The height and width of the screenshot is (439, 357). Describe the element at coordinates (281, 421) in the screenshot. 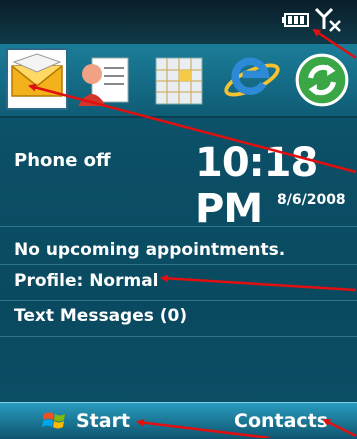

I see `contacts-label: Contacts` at that location.